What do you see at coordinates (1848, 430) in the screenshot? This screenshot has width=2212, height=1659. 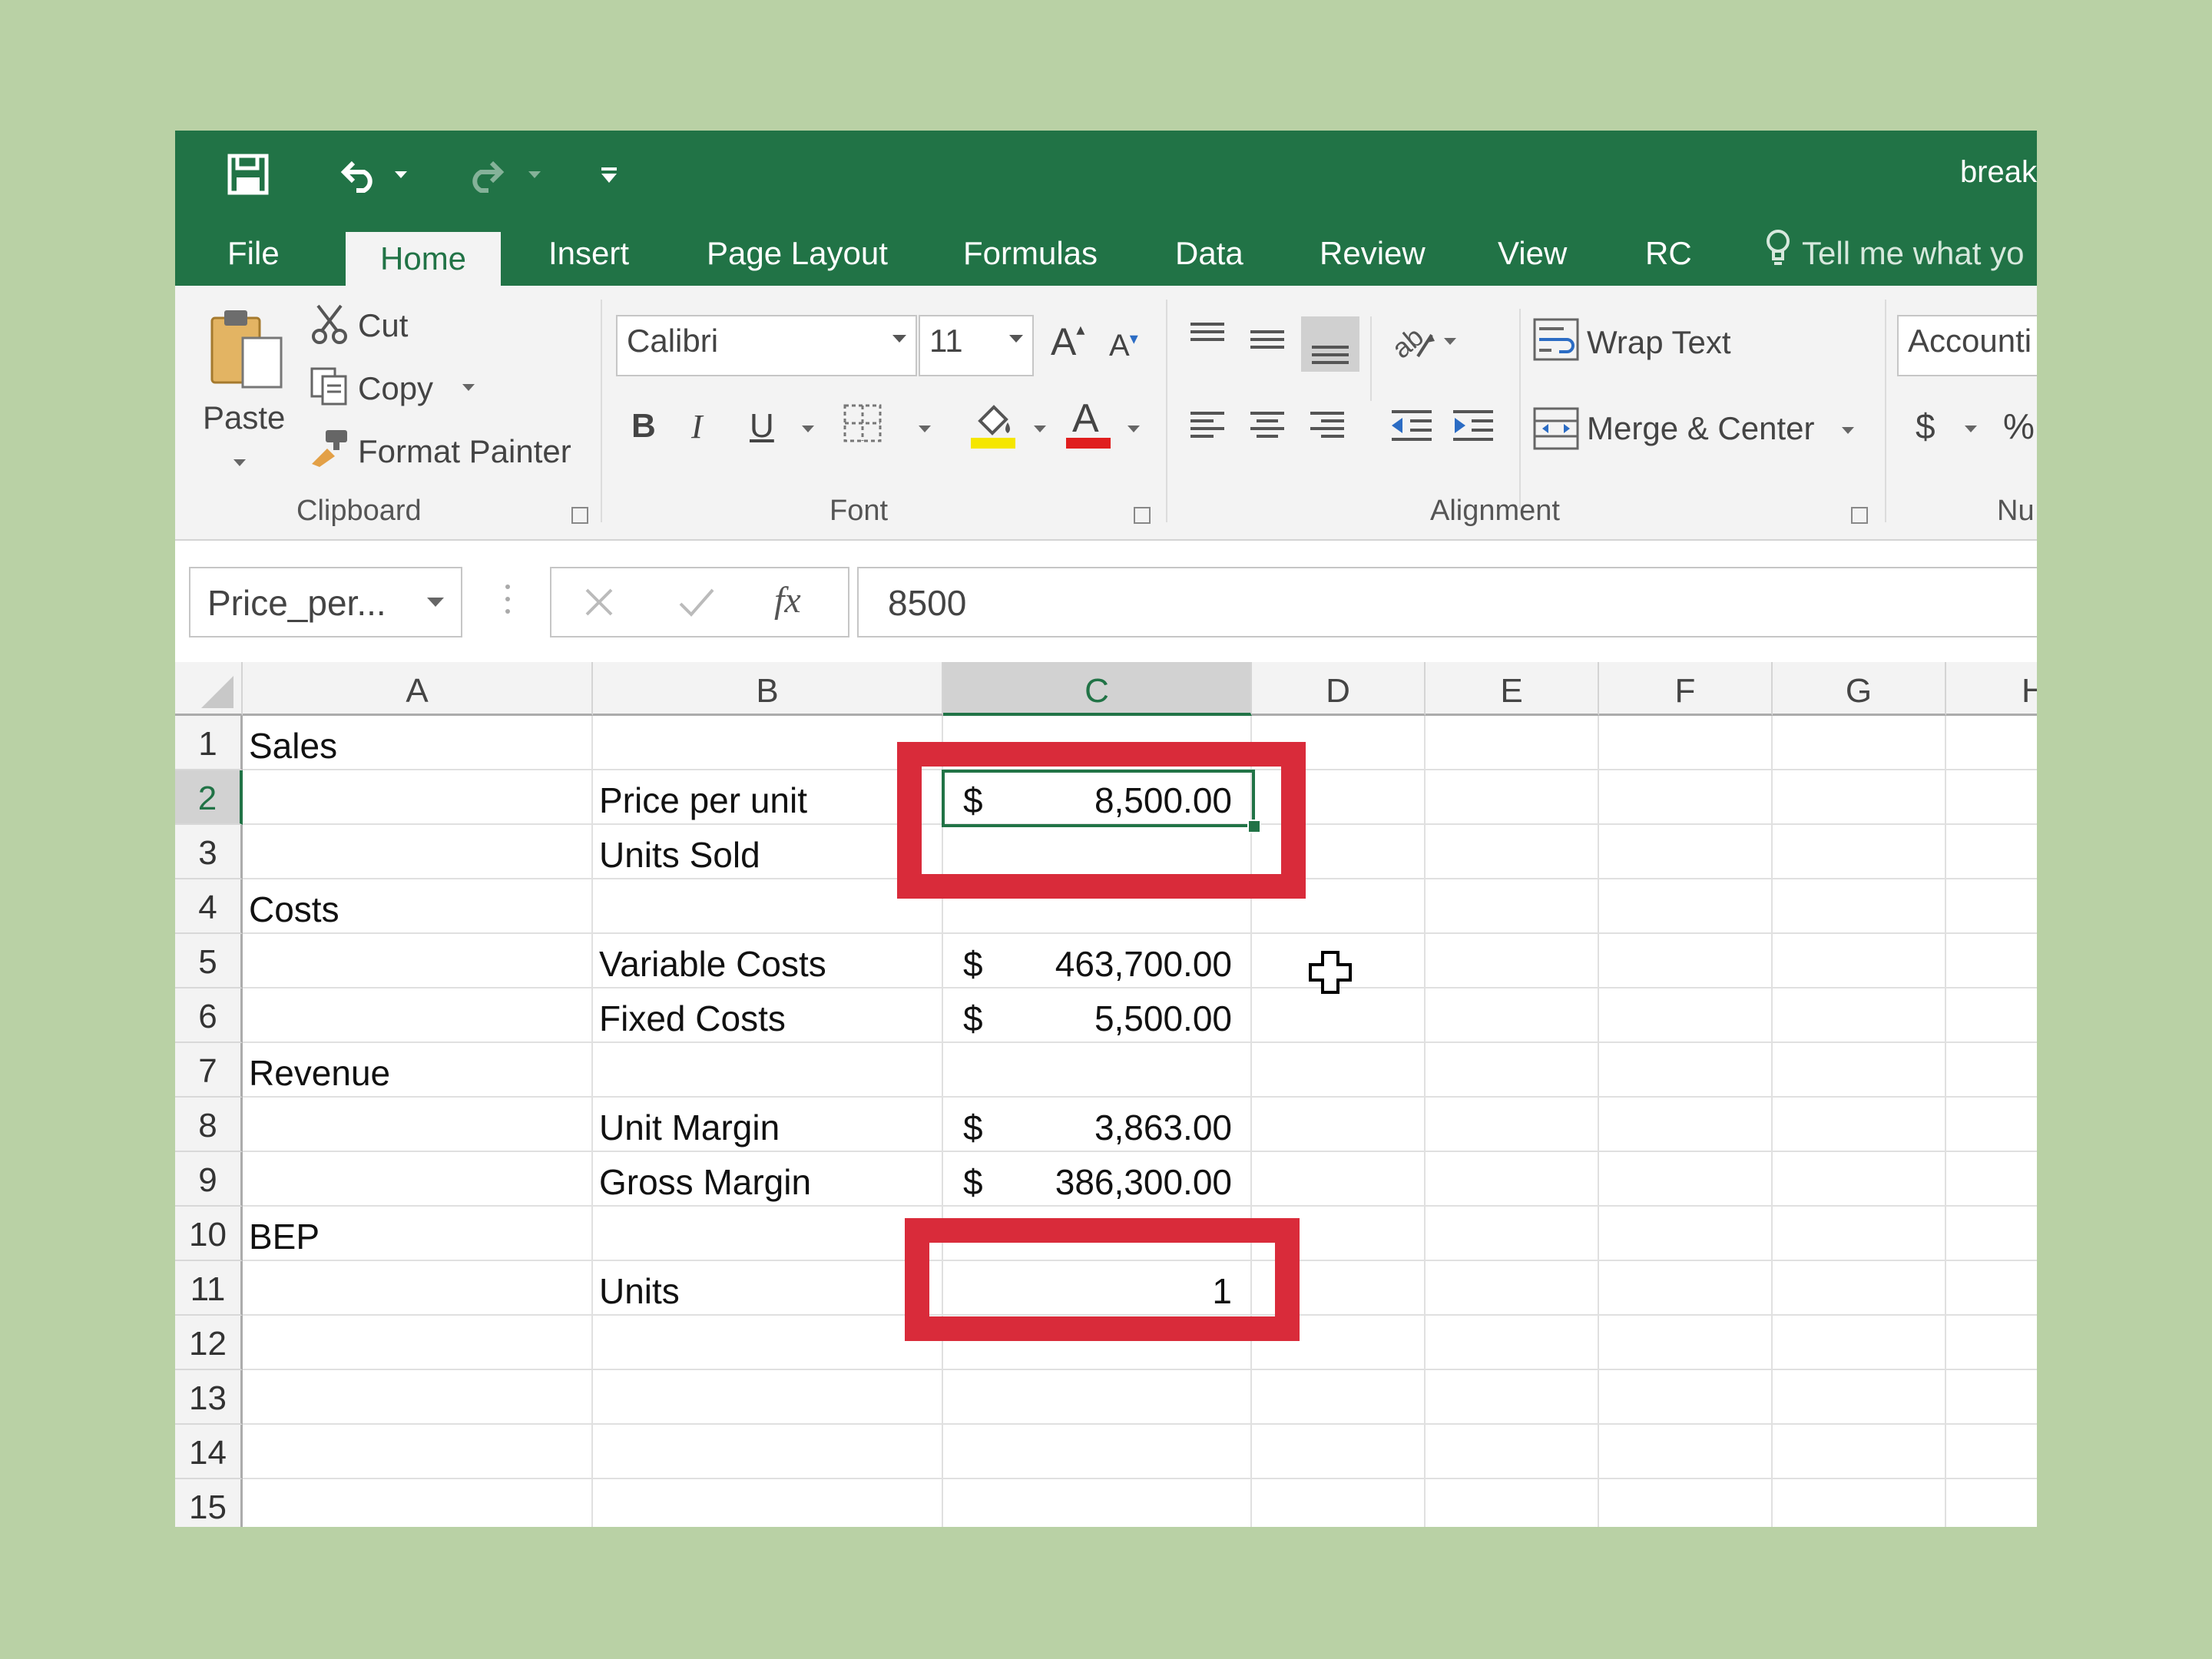 I see `merge-center-dropdown-icon` at bounding box center [1848, 430].